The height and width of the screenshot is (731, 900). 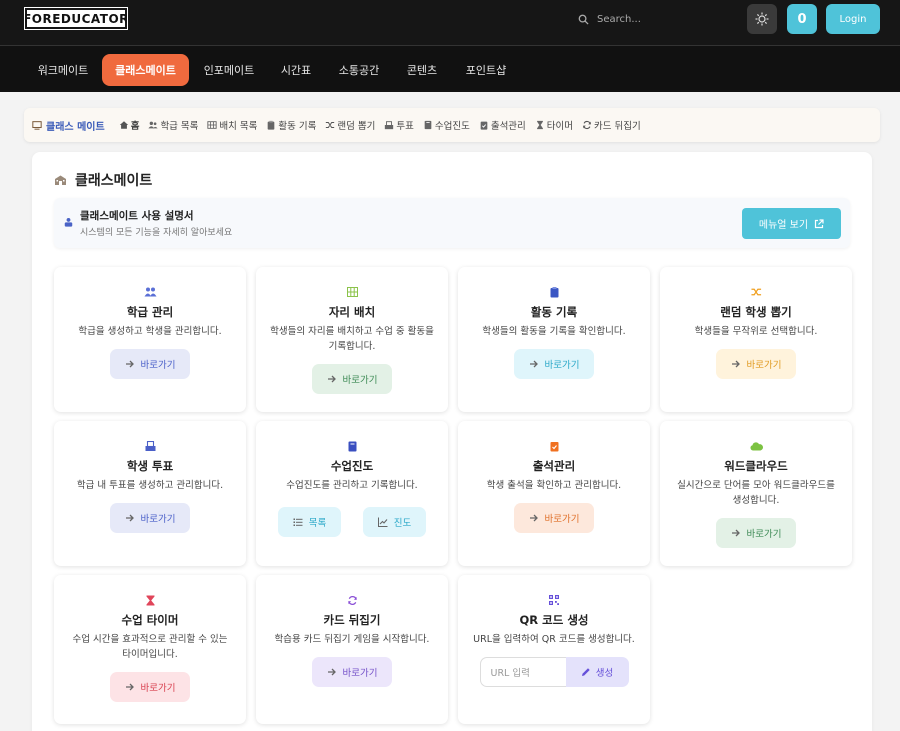 What do you see at coordinates (755, 292) in the screenshot?
I see `shuffle-icon` at bounding box center [755, 292].